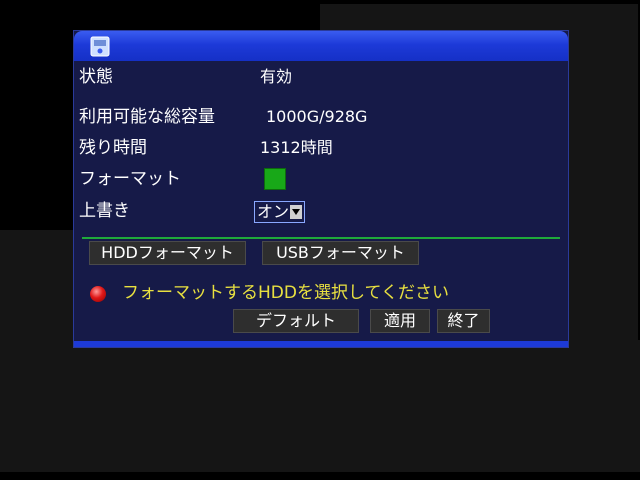 The height and width of the screenshot is (480, 640). I want to click on overwrite-selected-value: オン, so click(273, 211).